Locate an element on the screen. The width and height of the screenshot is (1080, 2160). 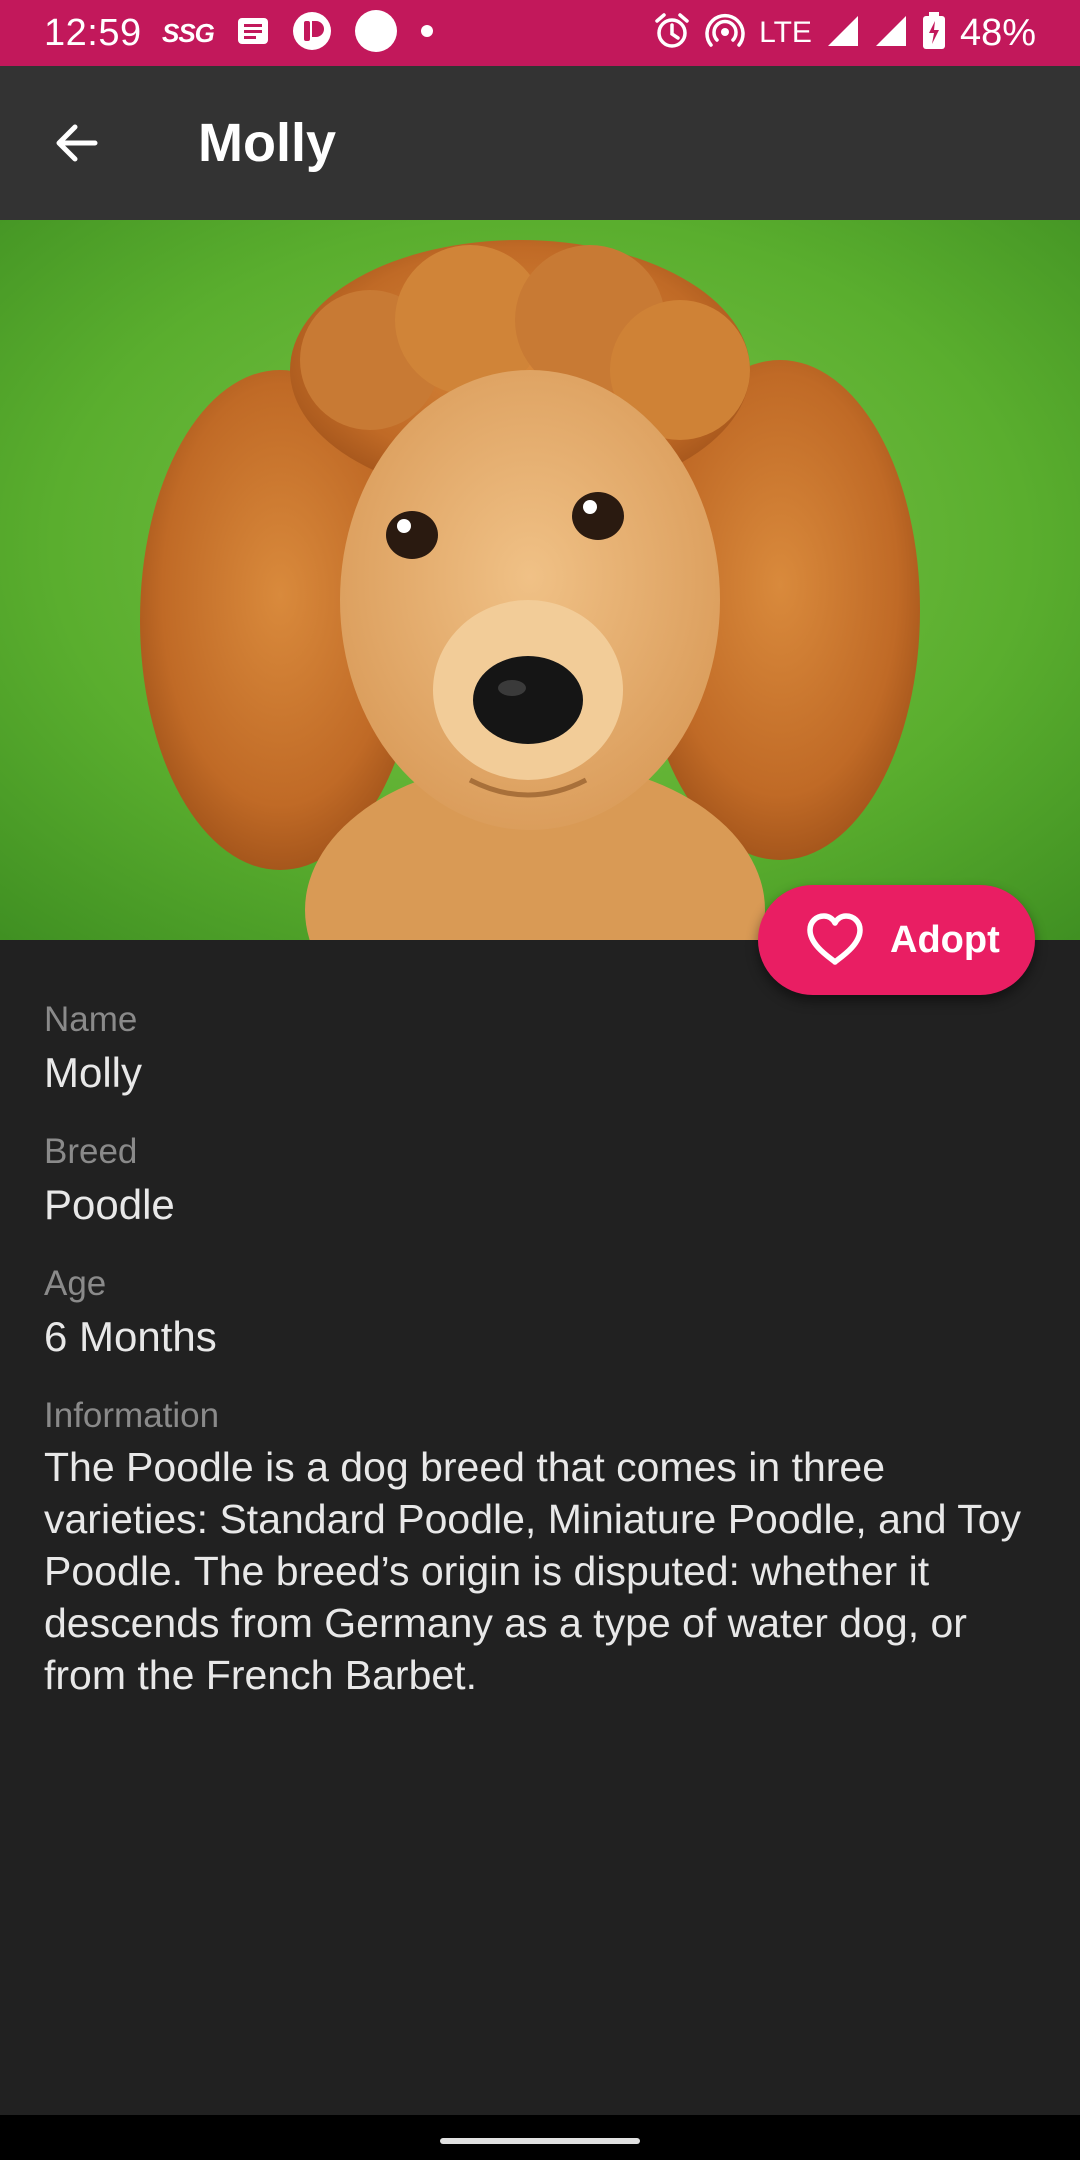
adopt-label: Adopt is located at coordinates (945, 940).